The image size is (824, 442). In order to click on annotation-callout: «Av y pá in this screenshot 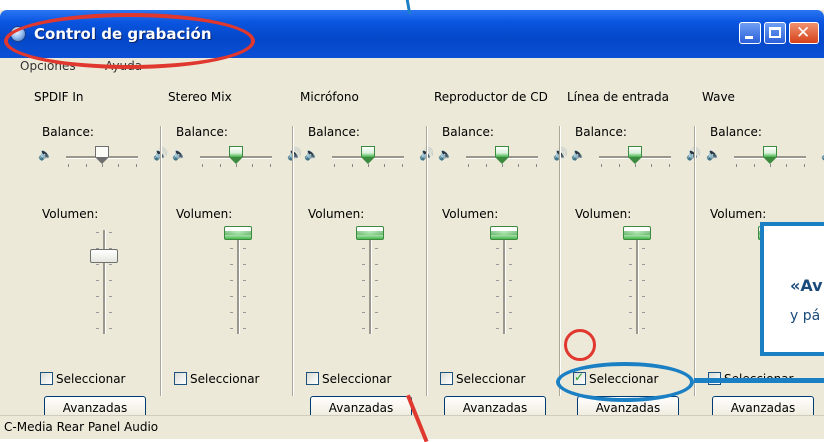, I will do `click(792, 289)`.